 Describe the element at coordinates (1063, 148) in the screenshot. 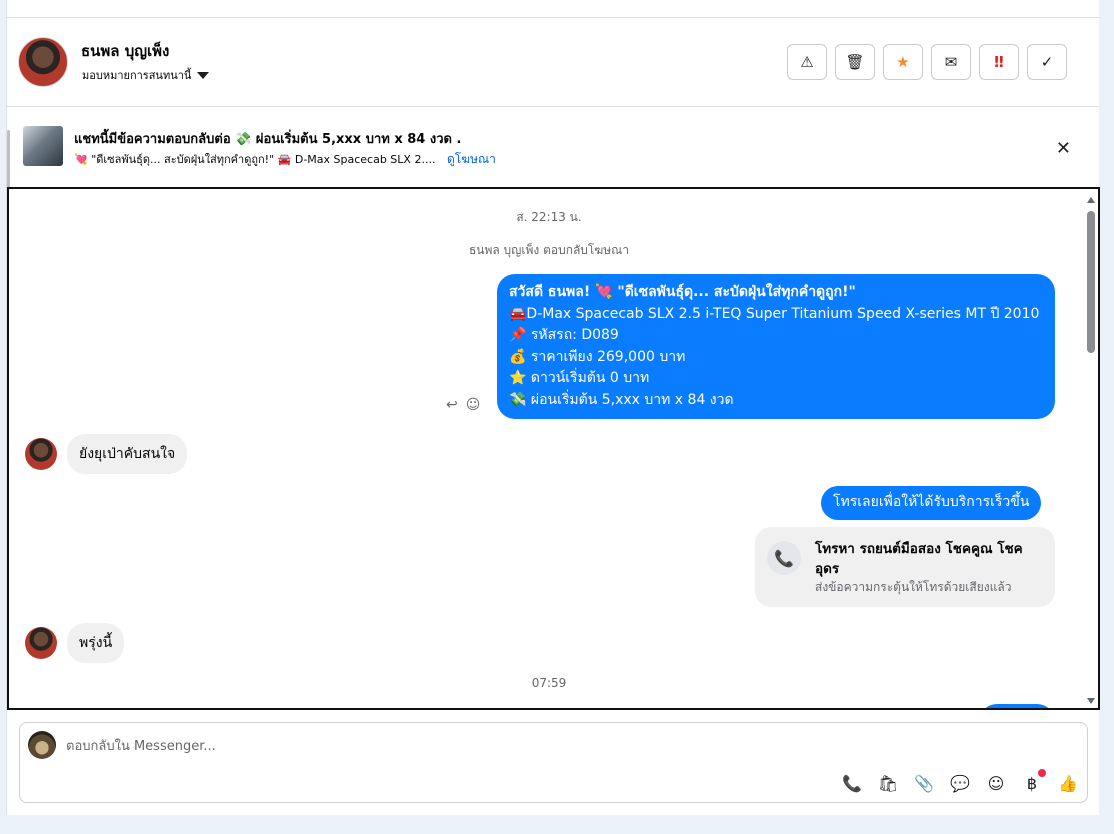

I see `close-icon: ✕` at that location.